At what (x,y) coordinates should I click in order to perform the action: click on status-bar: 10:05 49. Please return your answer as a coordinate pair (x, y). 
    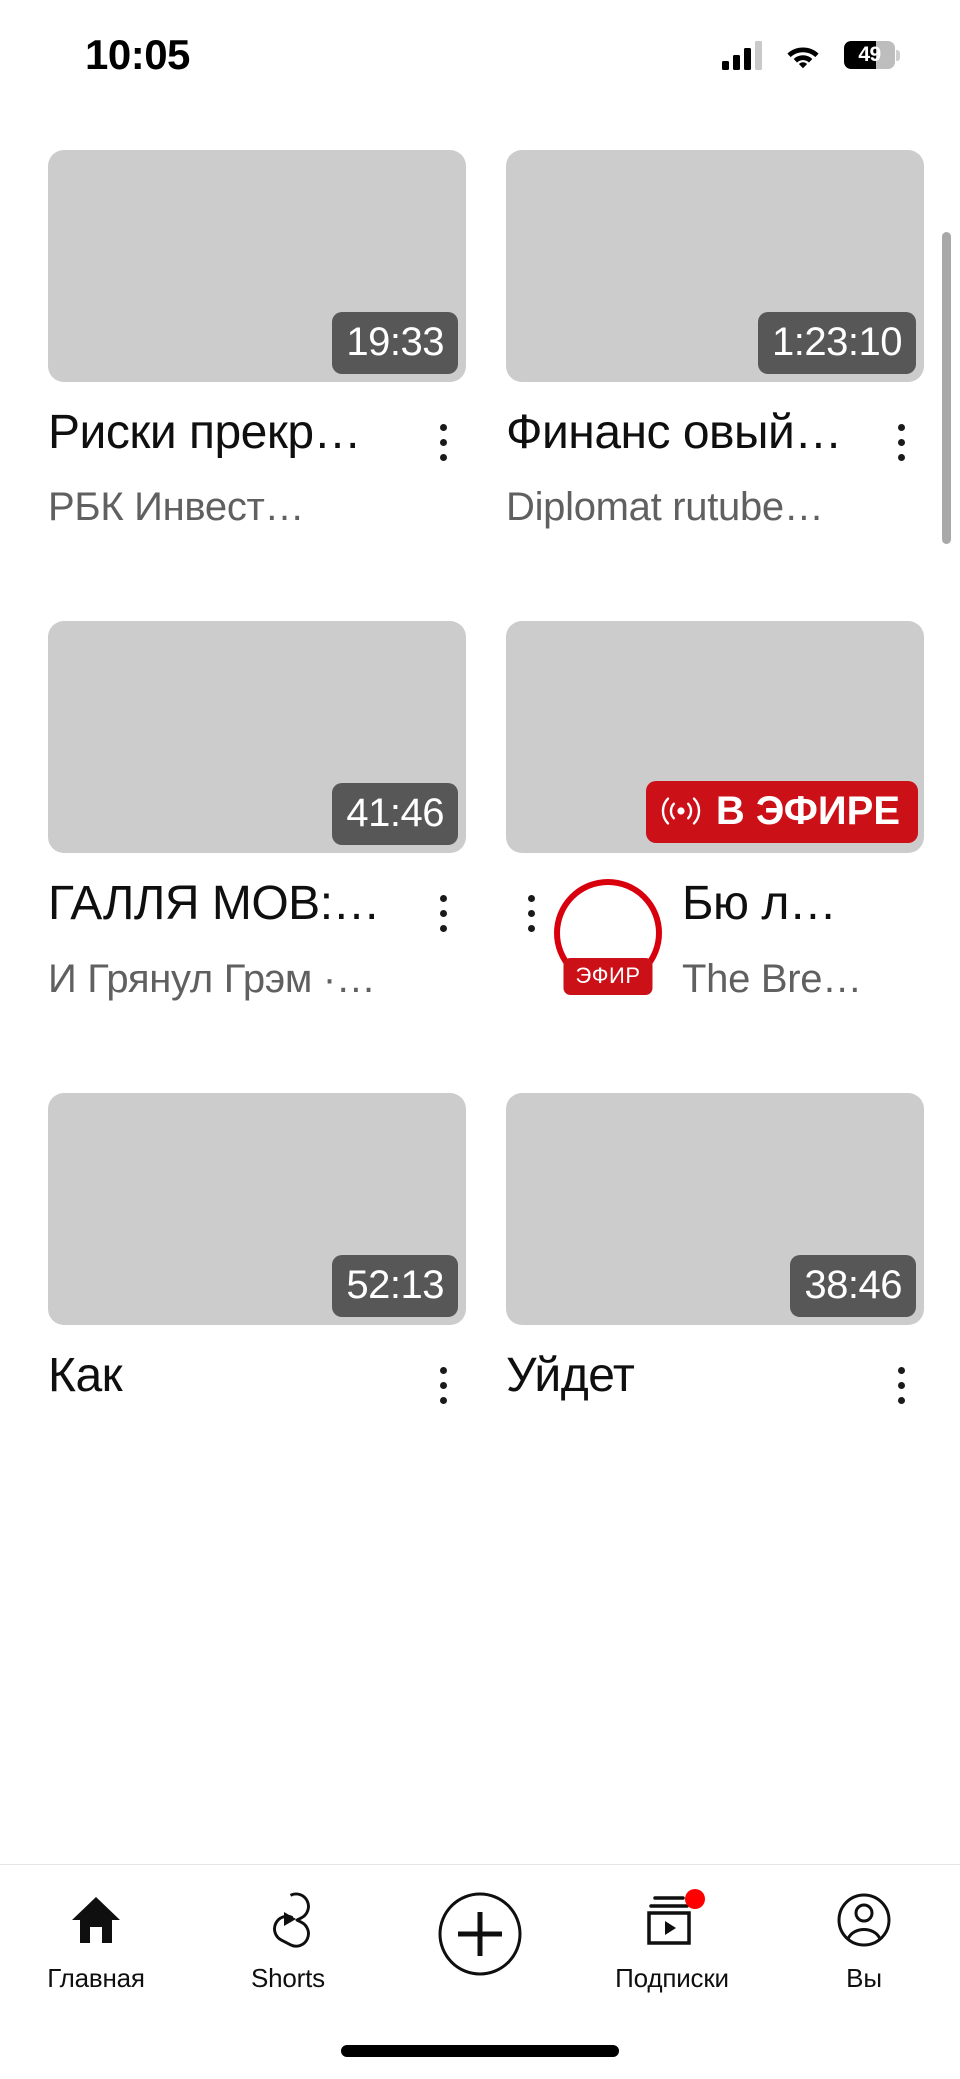
    Looking at the image, I should click on (480, 55).